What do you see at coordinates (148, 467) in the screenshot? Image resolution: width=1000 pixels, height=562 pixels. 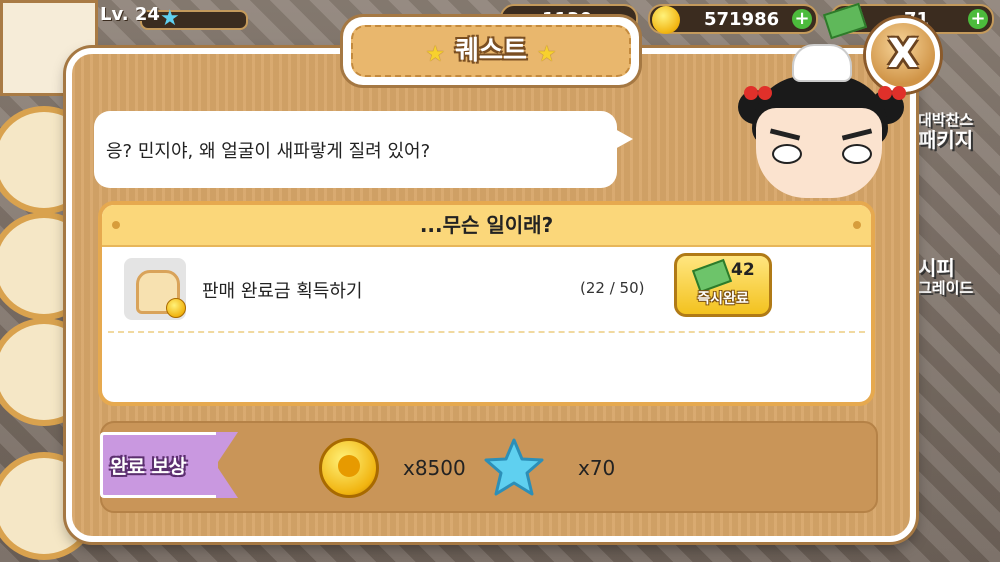 I see `reward-label: 완료 보상` at bounding box center [148, 467].